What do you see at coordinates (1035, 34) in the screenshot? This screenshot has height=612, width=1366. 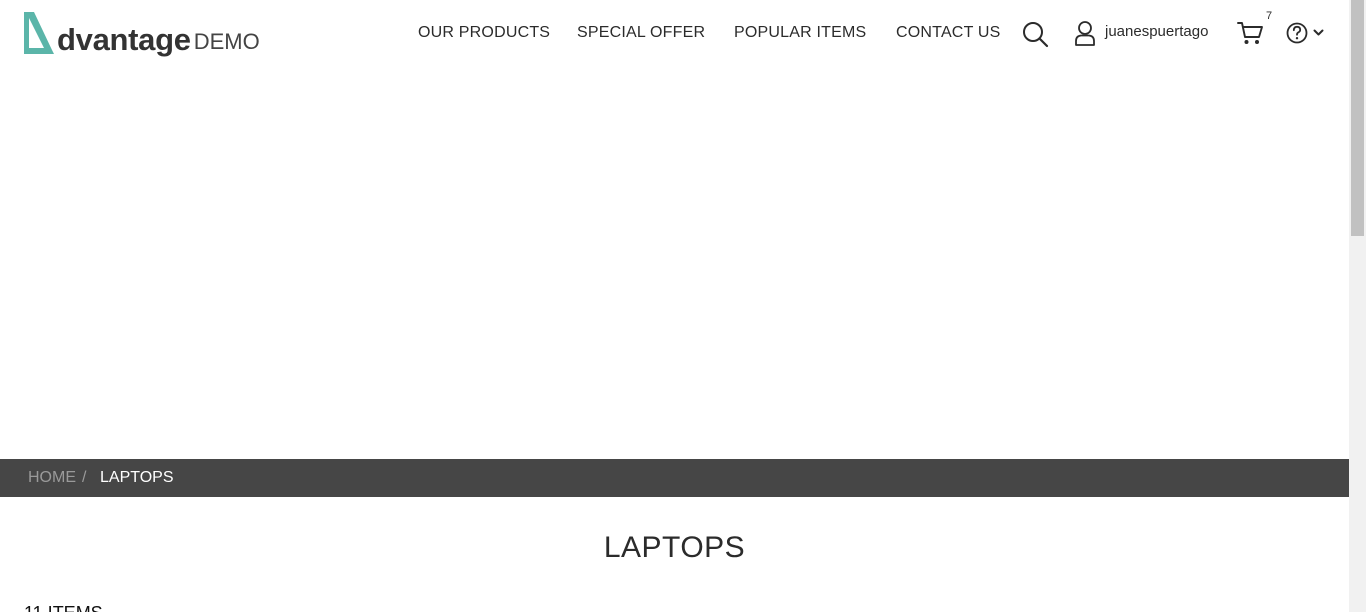 I see `search-icon` at bounding box center [1035, 34].